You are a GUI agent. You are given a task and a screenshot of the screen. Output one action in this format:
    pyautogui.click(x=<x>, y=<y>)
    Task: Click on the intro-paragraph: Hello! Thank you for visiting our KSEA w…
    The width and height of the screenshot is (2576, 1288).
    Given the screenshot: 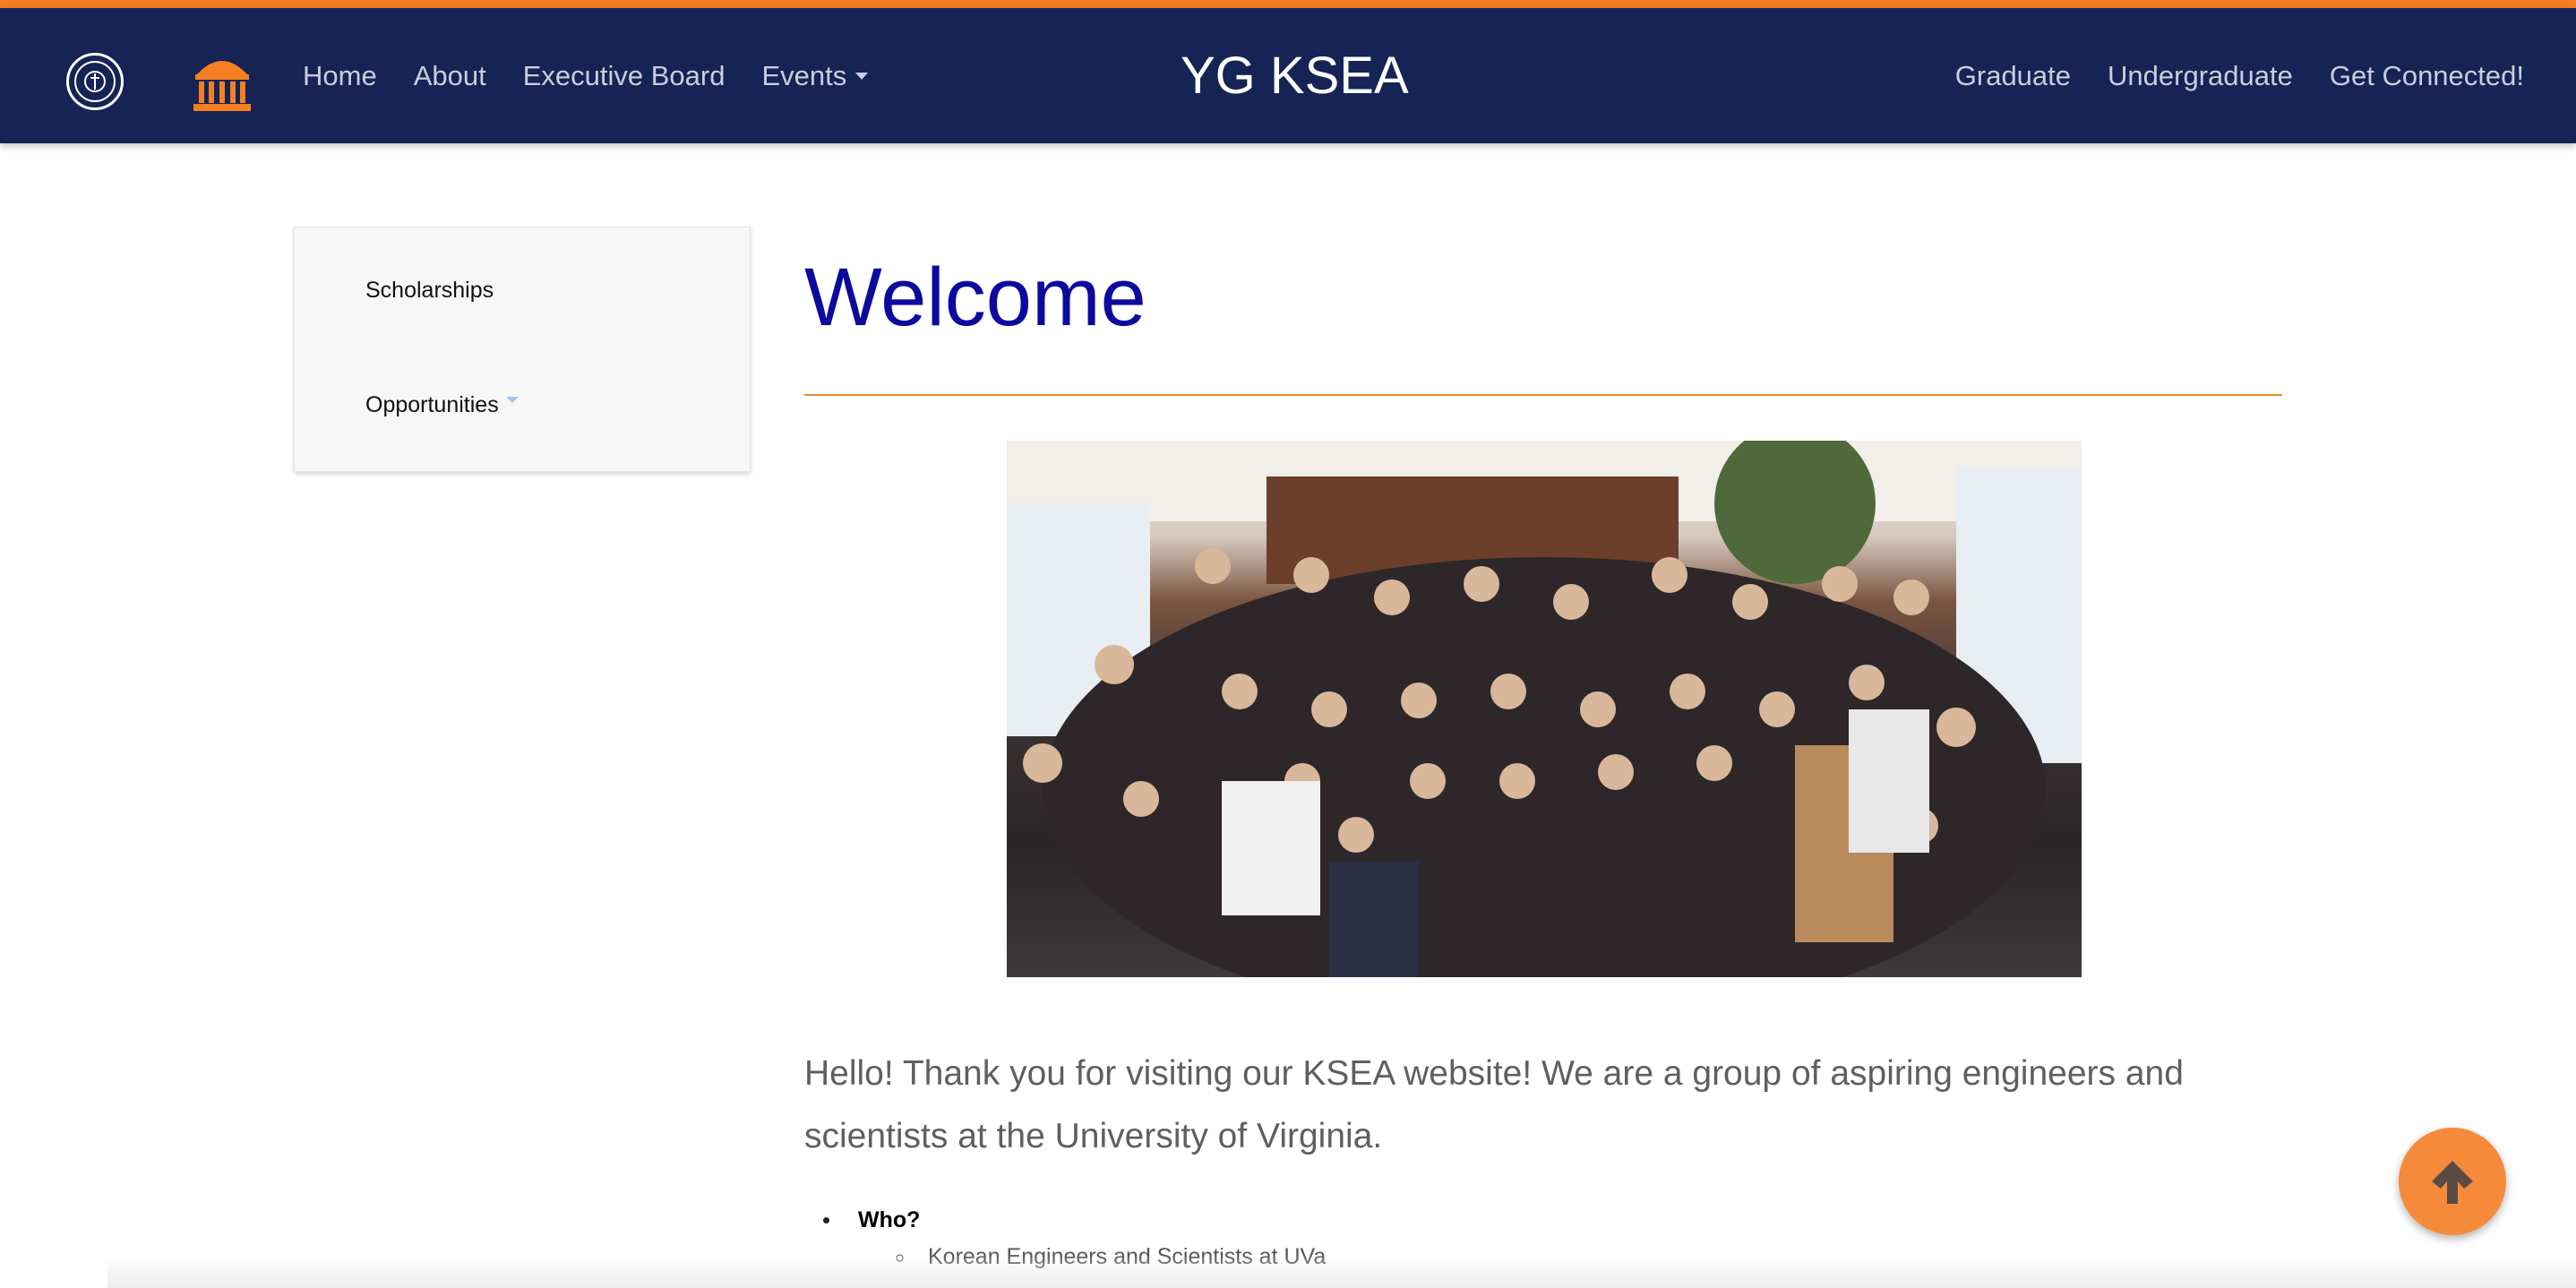 What is the action you would take?
    pyautogui.click(x=1494, y=1104)
    